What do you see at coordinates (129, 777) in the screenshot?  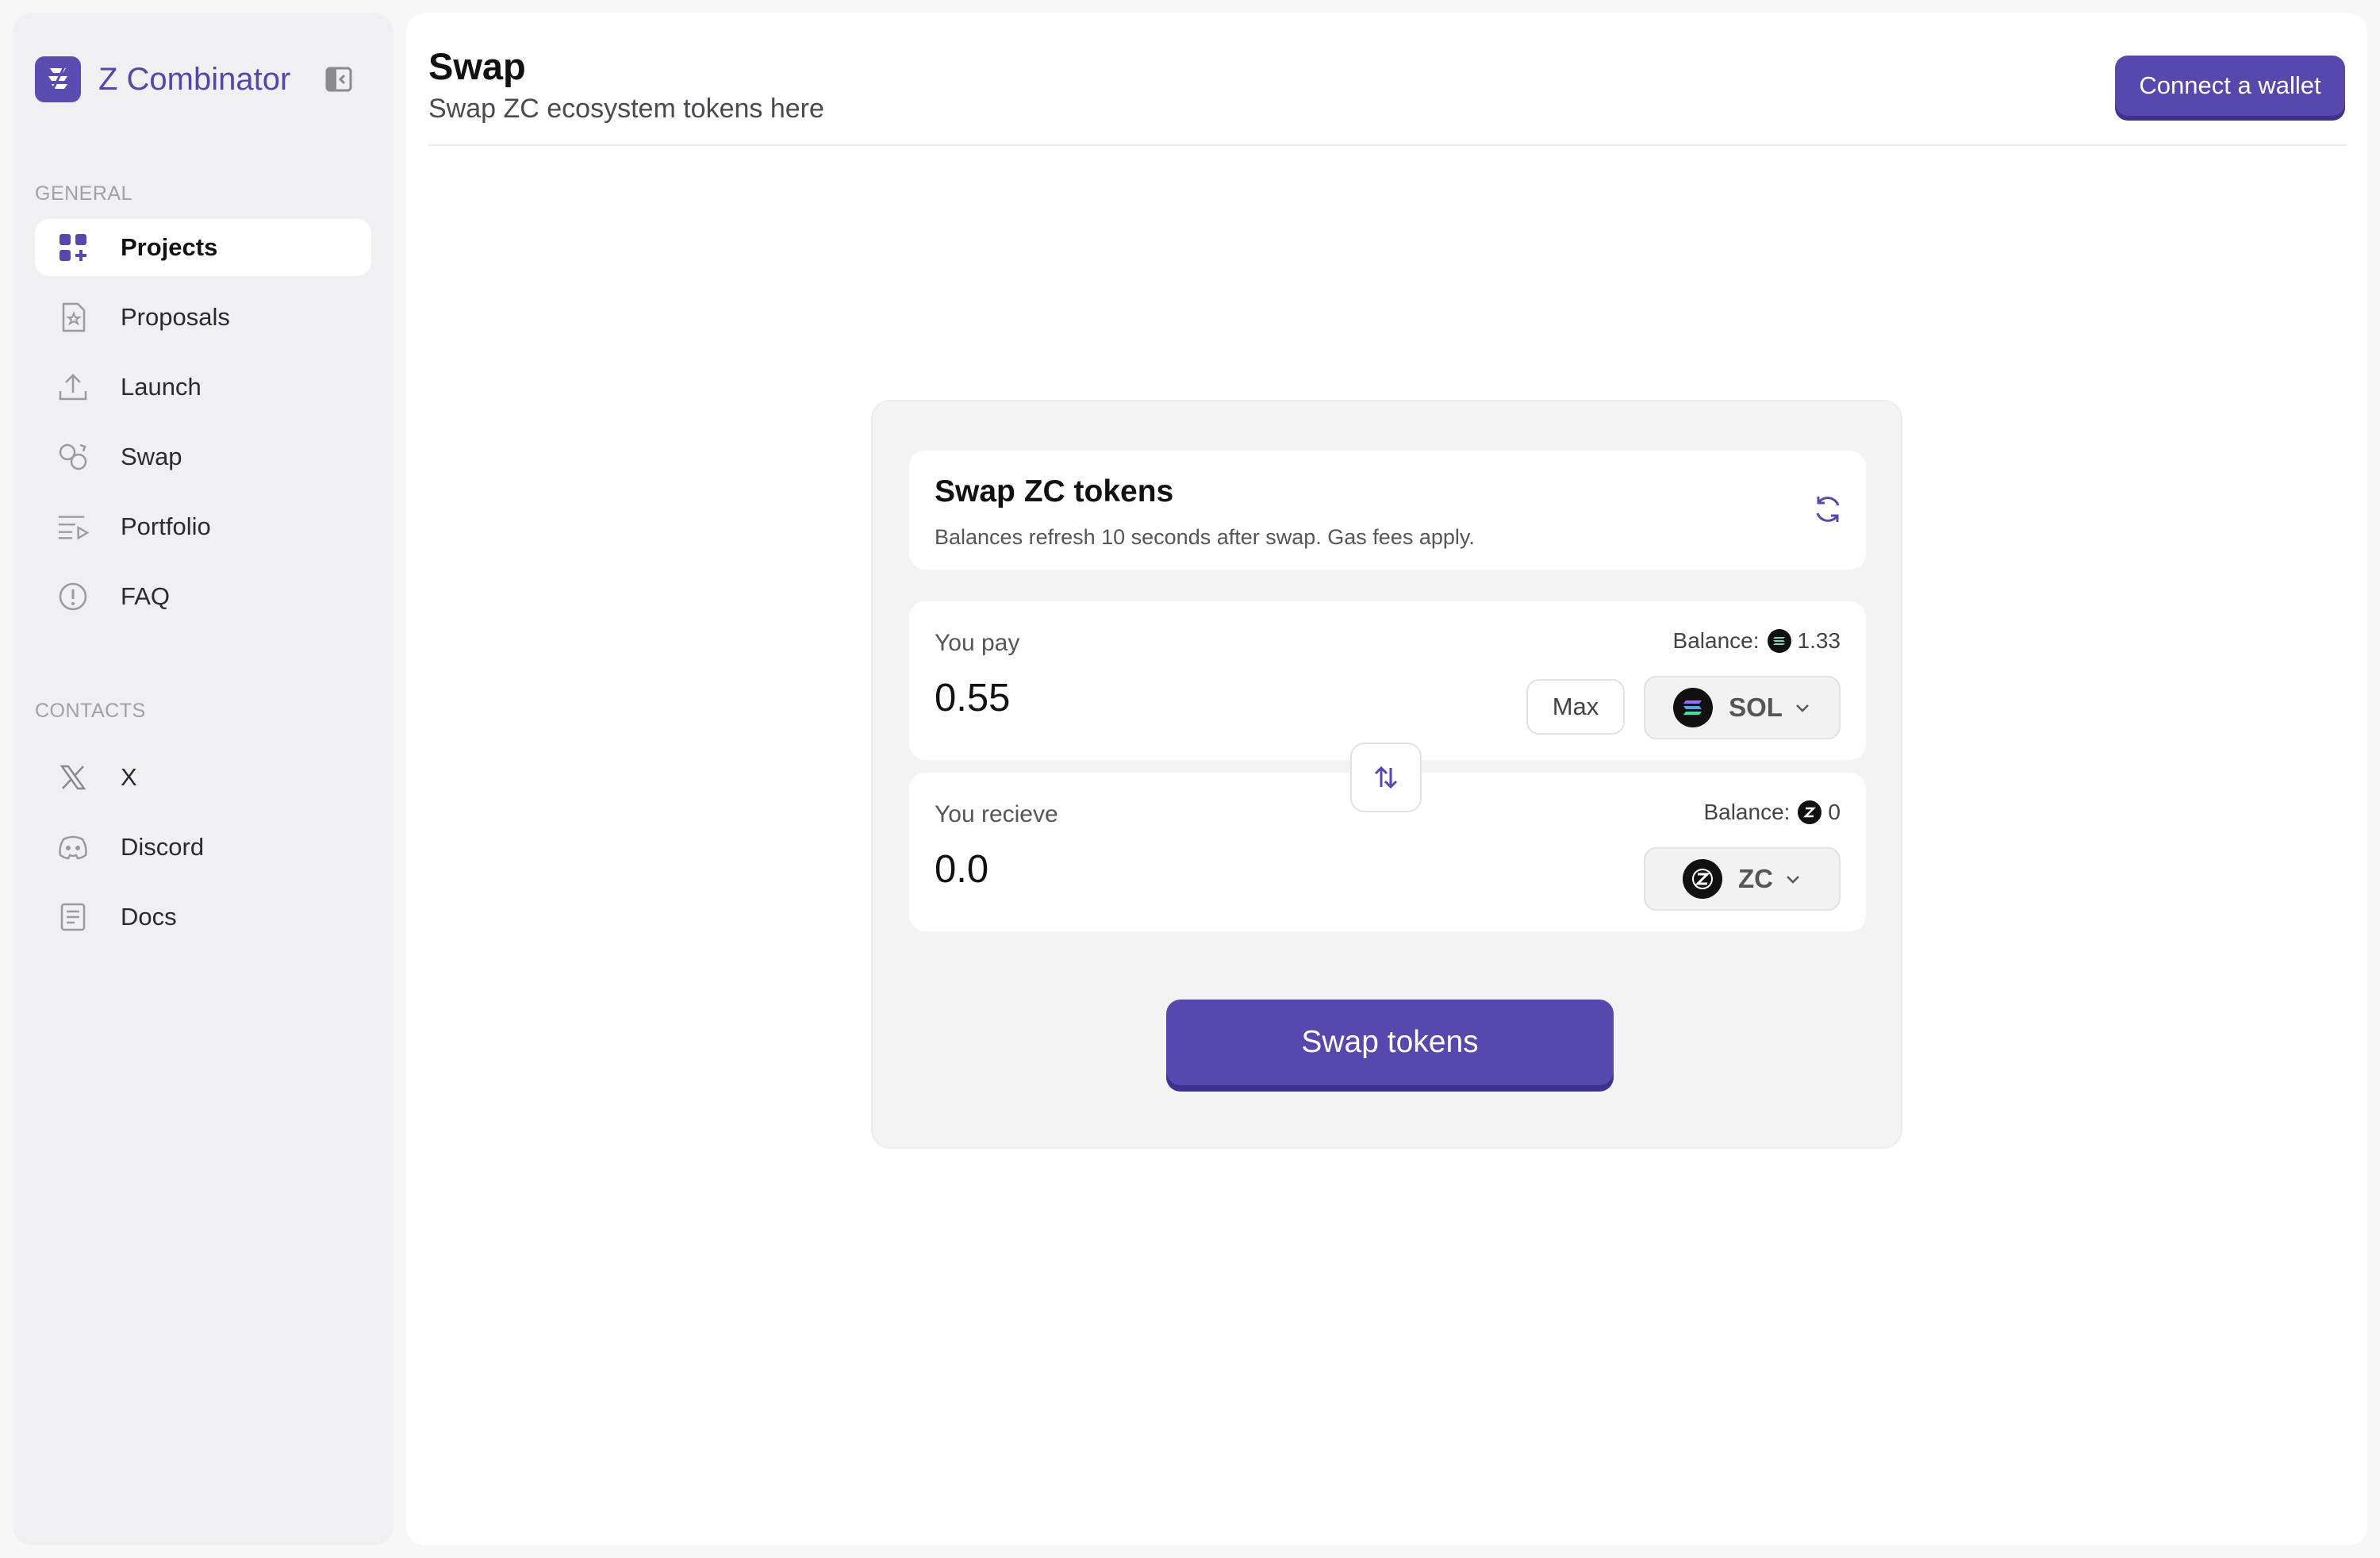 I see `sidebar-item-label: X` at bounding box center [129, 777].